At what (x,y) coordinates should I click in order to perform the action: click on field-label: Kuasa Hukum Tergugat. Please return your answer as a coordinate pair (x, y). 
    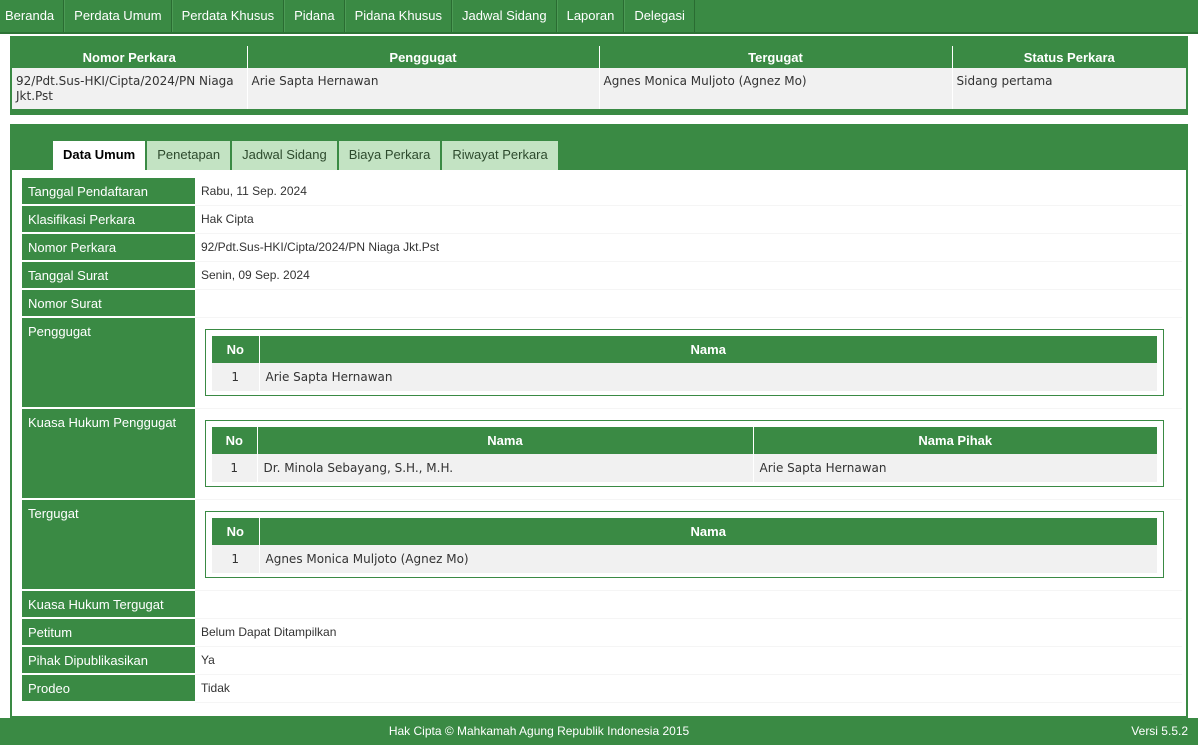
    Looking at the image, I should click on (108, 605).